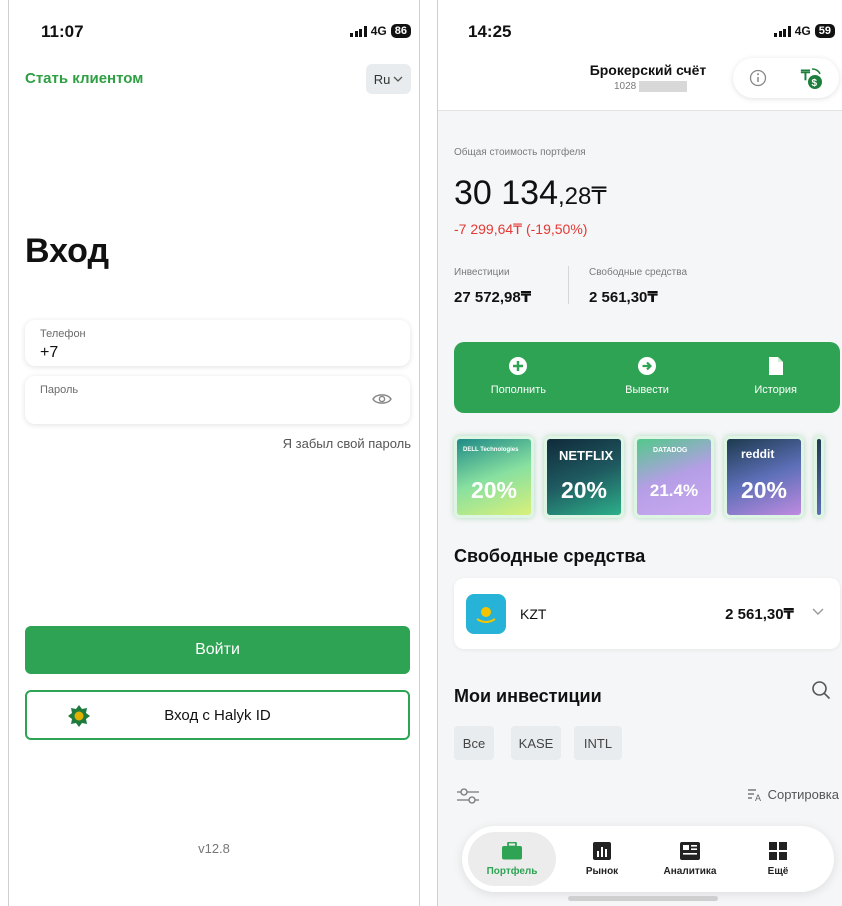 This screenshot has width=842, height=906. What do you see at coordinates (217, 343) in the screenshot?
I see `phone-field: Телефон +7` at bounding box center [217, 343].